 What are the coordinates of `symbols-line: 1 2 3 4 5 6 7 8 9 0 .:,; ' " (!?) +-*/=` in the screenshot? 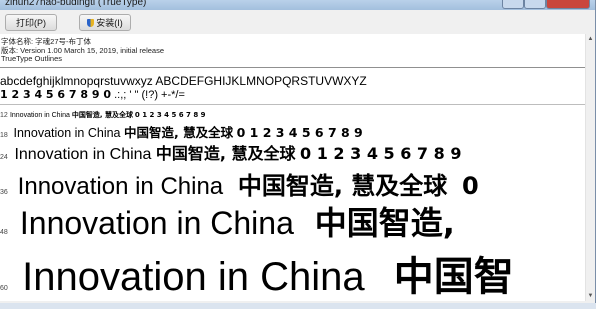 It's located at (92, 94).